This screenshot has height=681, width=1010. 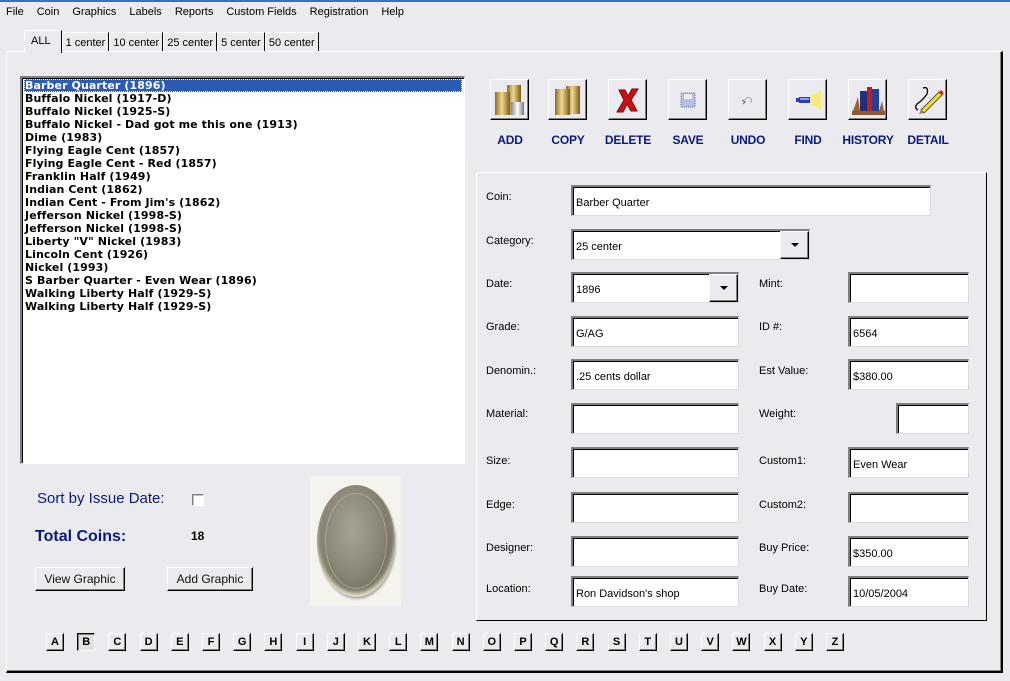 I want to click on alpha-button-b: B, so click(x=86, y=642).